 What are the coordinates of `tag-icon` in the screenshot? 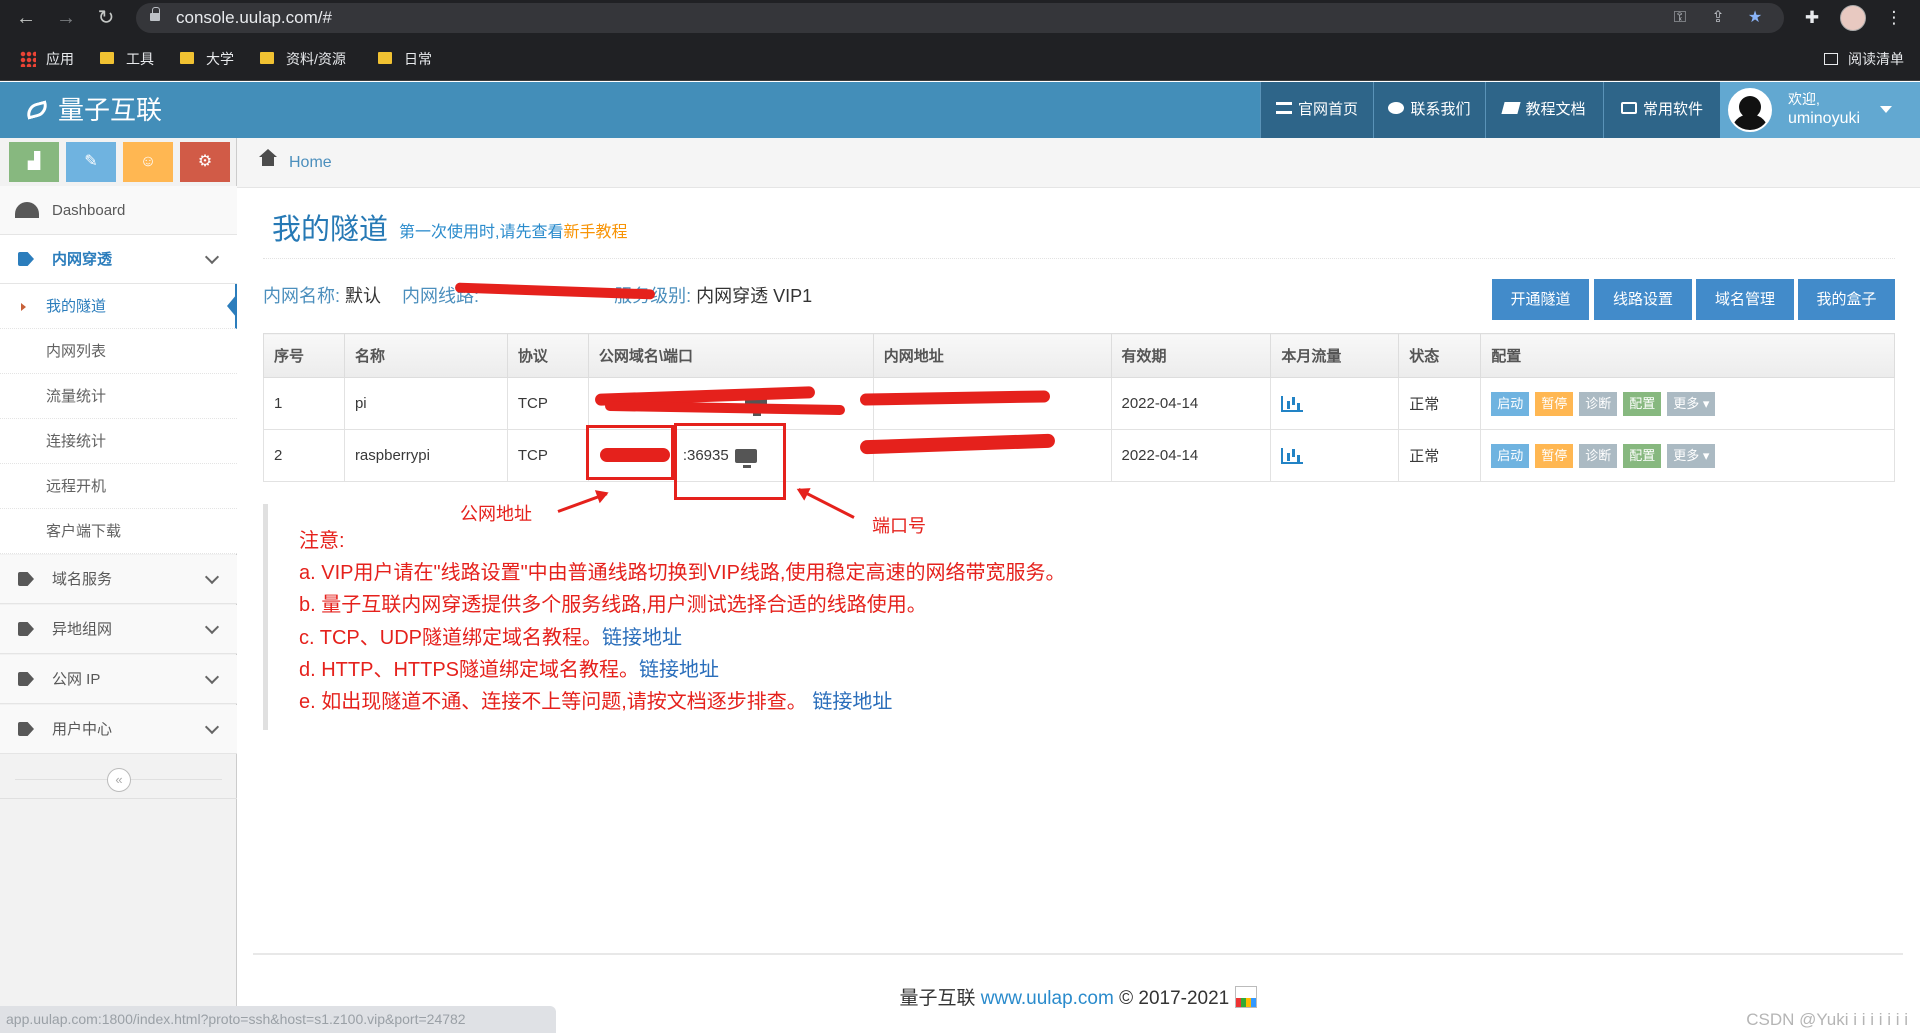 It's located at (26, 679).